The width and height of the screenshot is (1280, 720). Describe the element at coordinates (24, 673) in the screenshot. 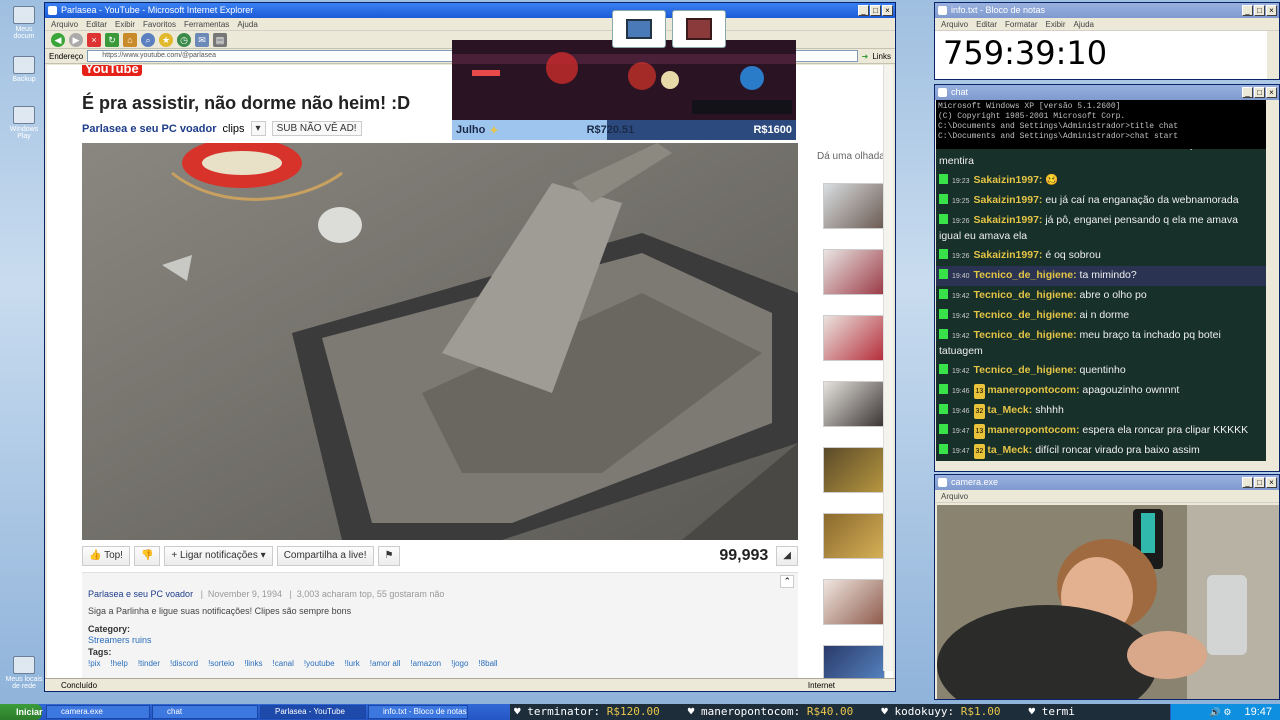

I see `desktop-icon-network: Meus locais de rede` at that location.